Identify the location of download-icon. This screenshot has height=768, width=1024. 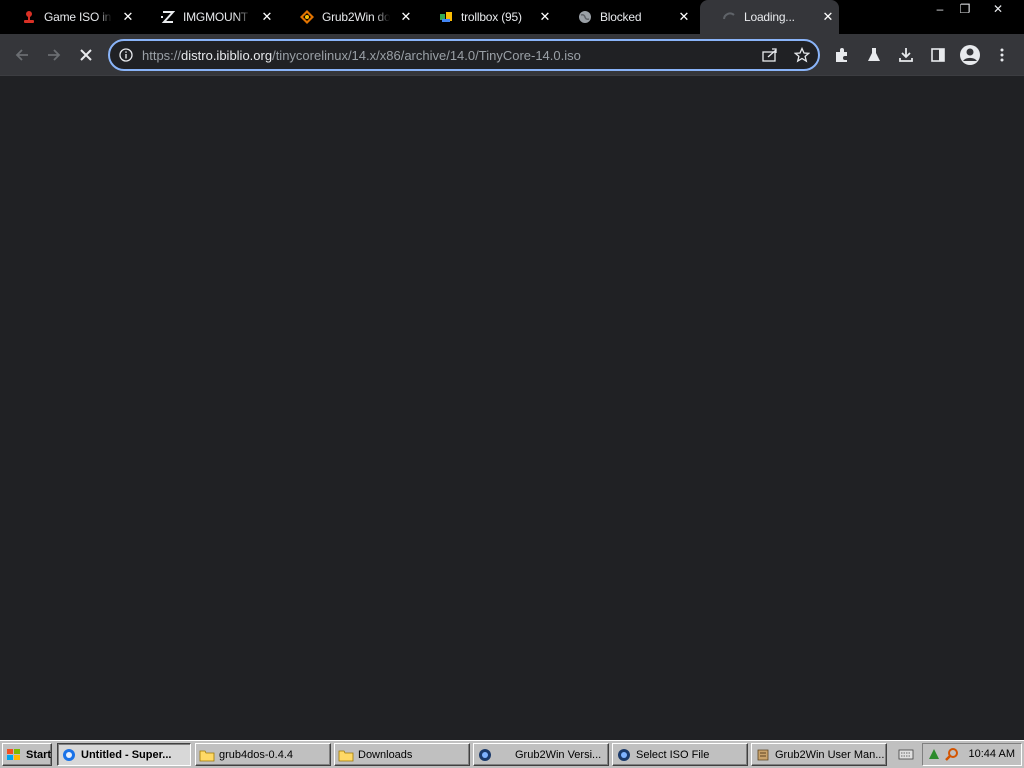
(906, 55).